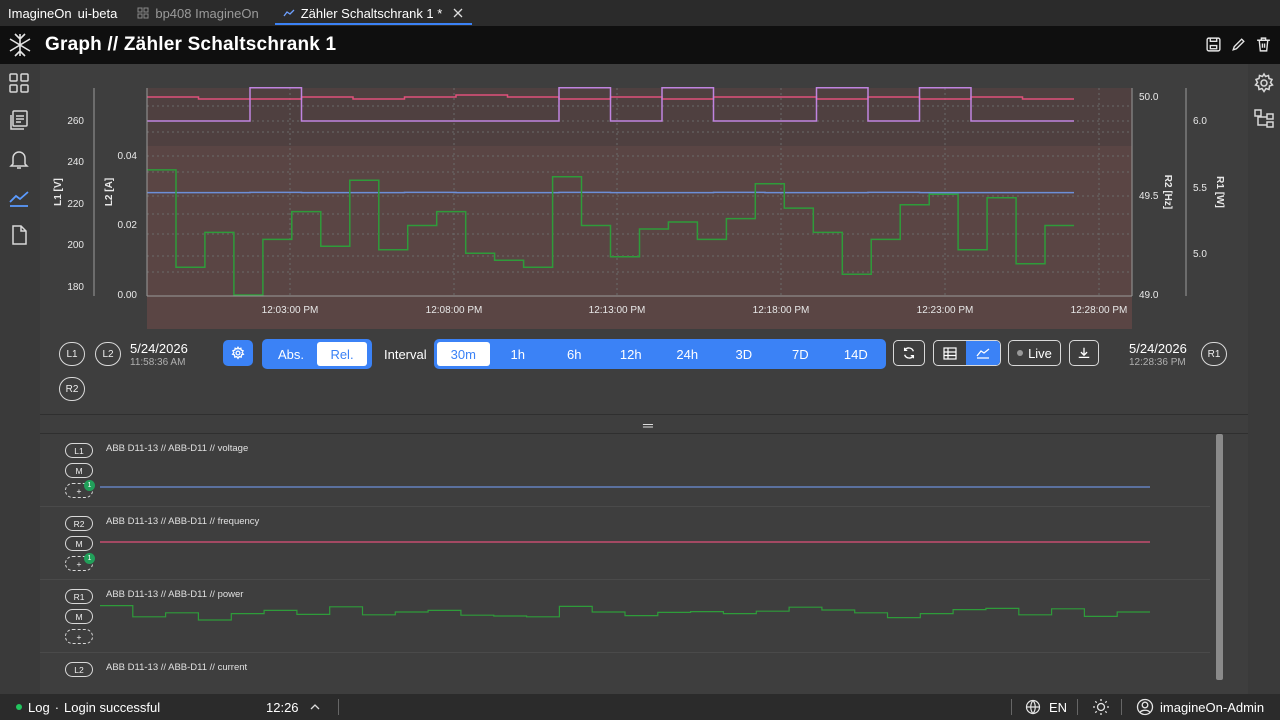  Describe the element at coordinates (1149, 97) in the screenshot. I see `y-tick-label-r2: 50.0` at that location.